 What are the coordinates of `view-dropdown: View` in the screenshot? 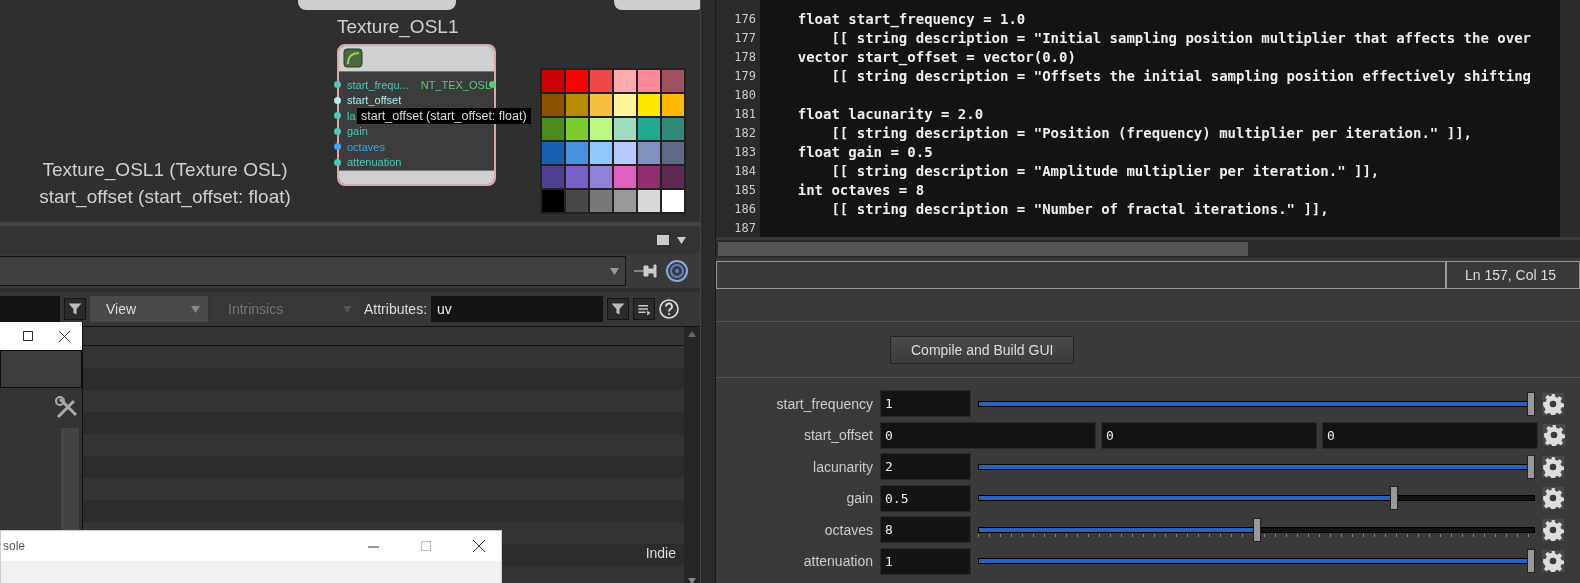 It's located at (149, 309).